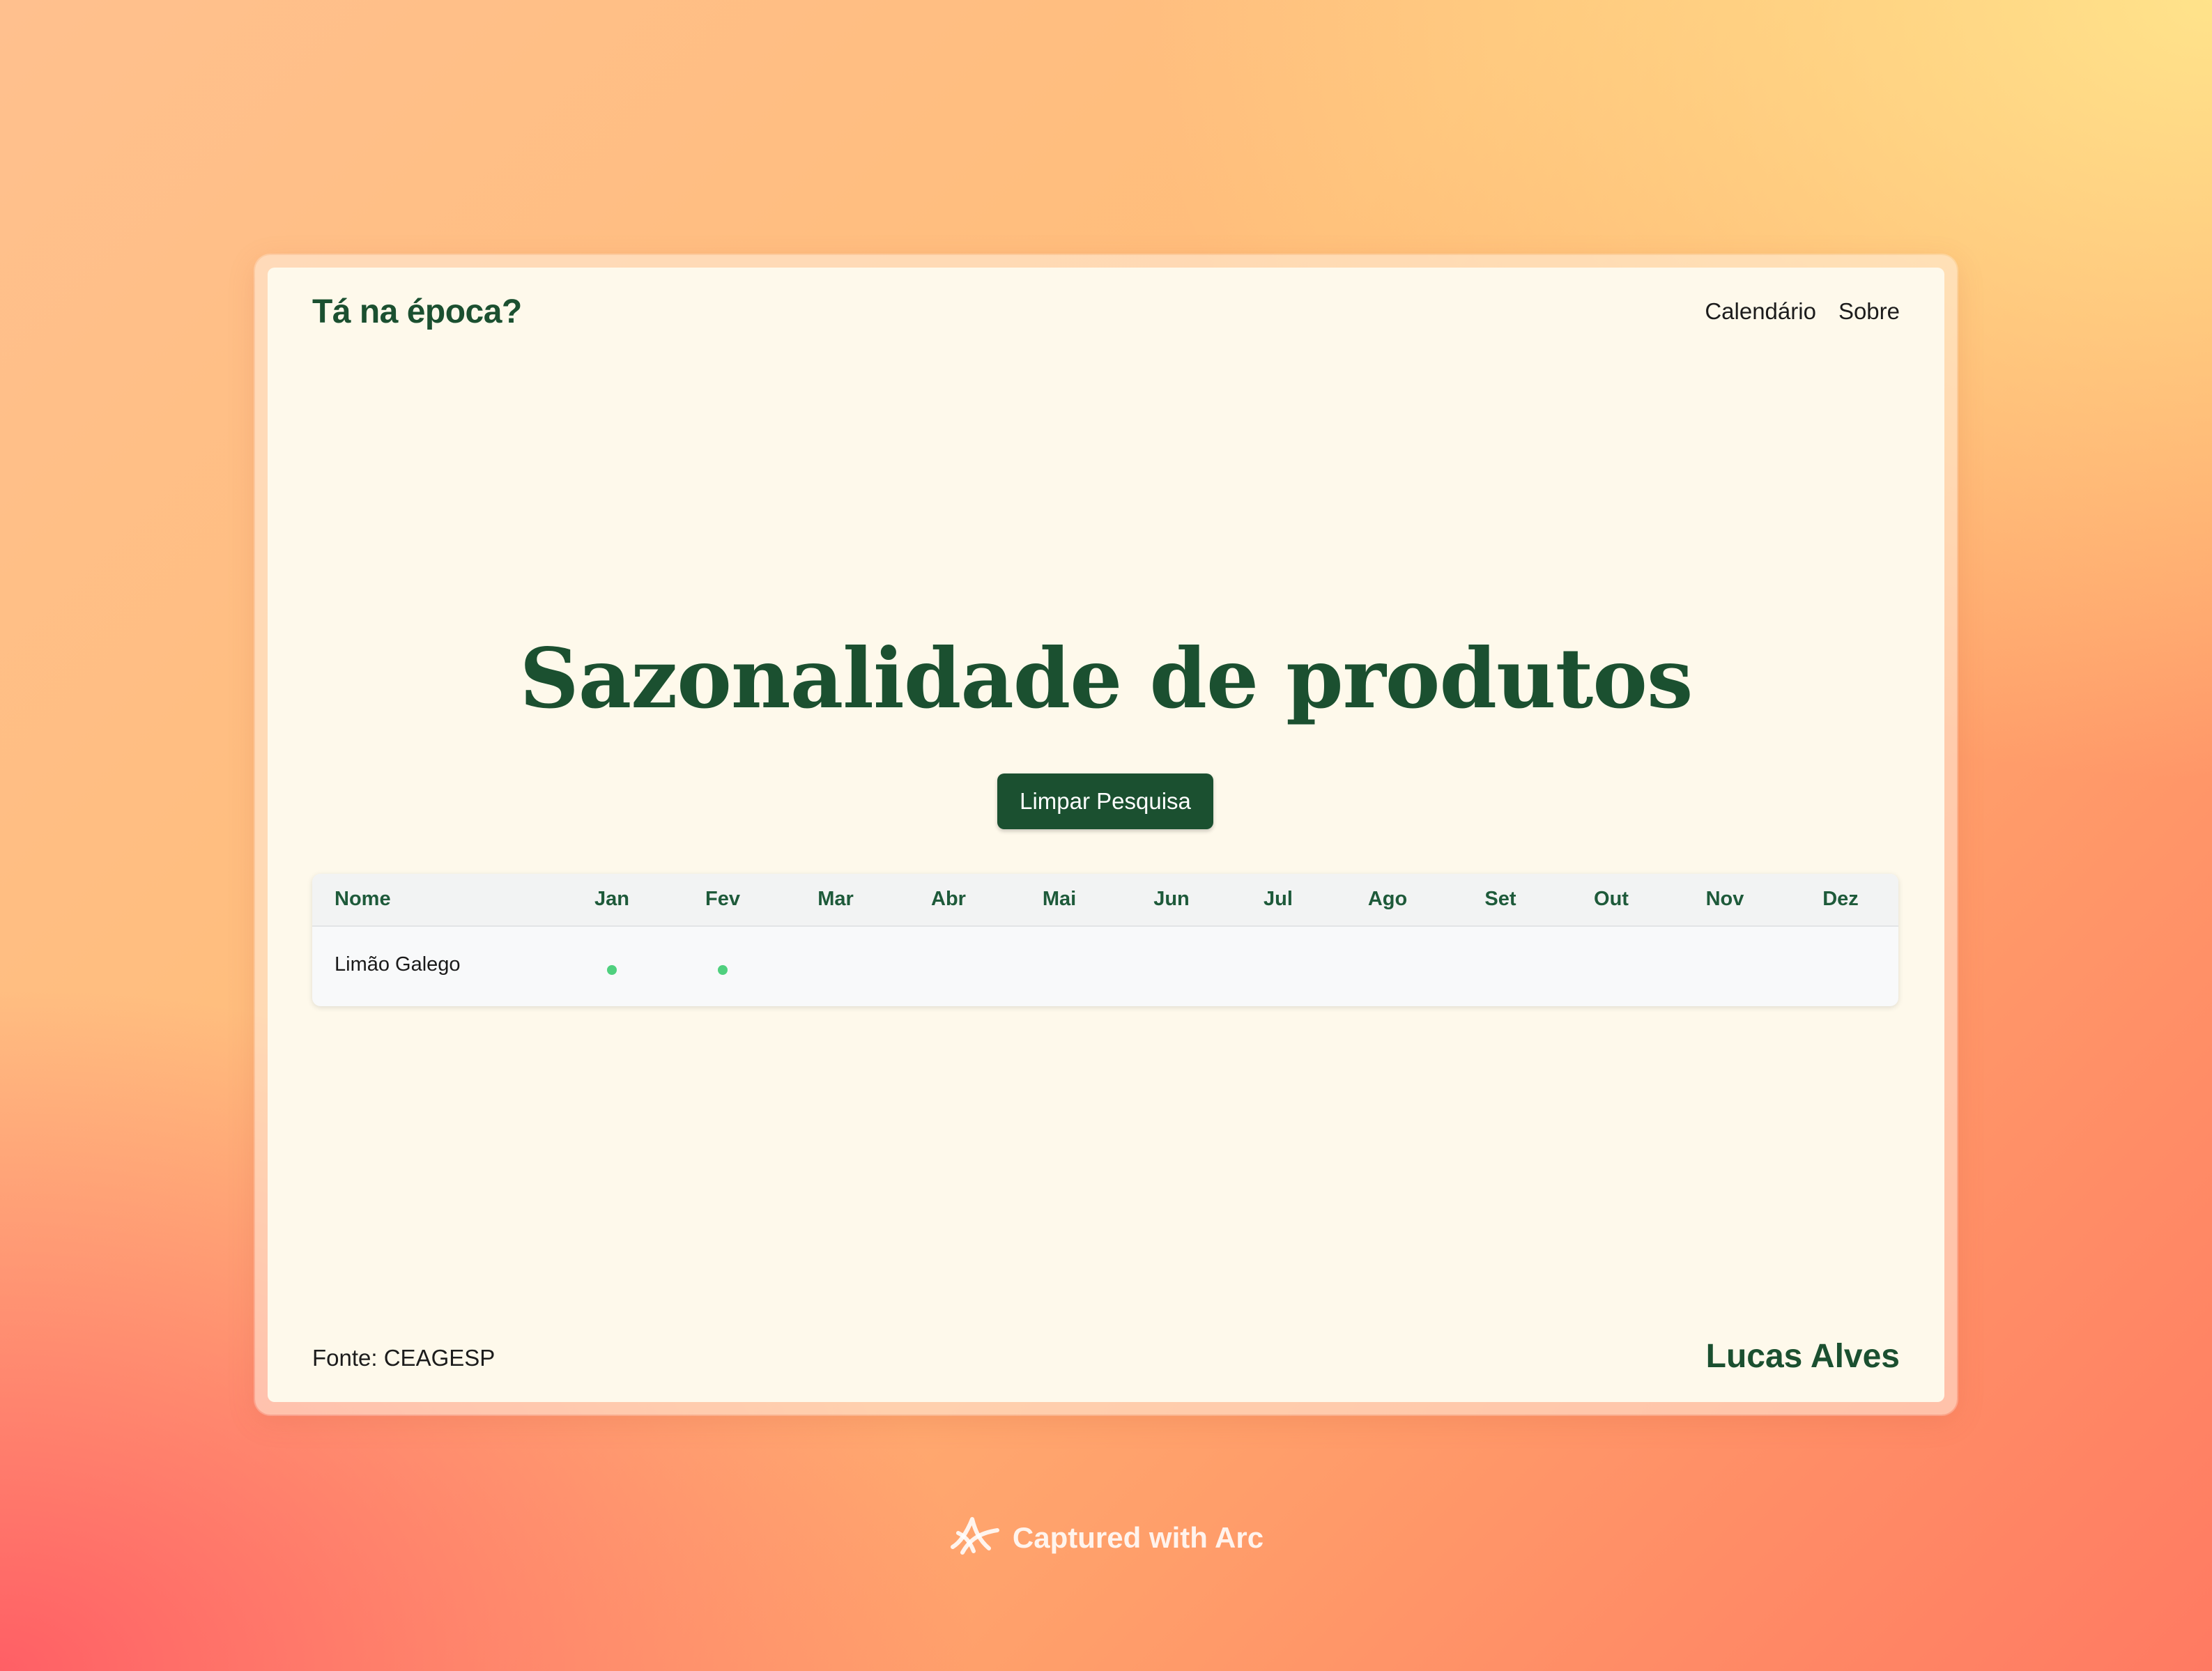  Describe the element at coordinates (1869, 312) in the screenshot. I see `nav-link-sobre: Sobre` at that location.